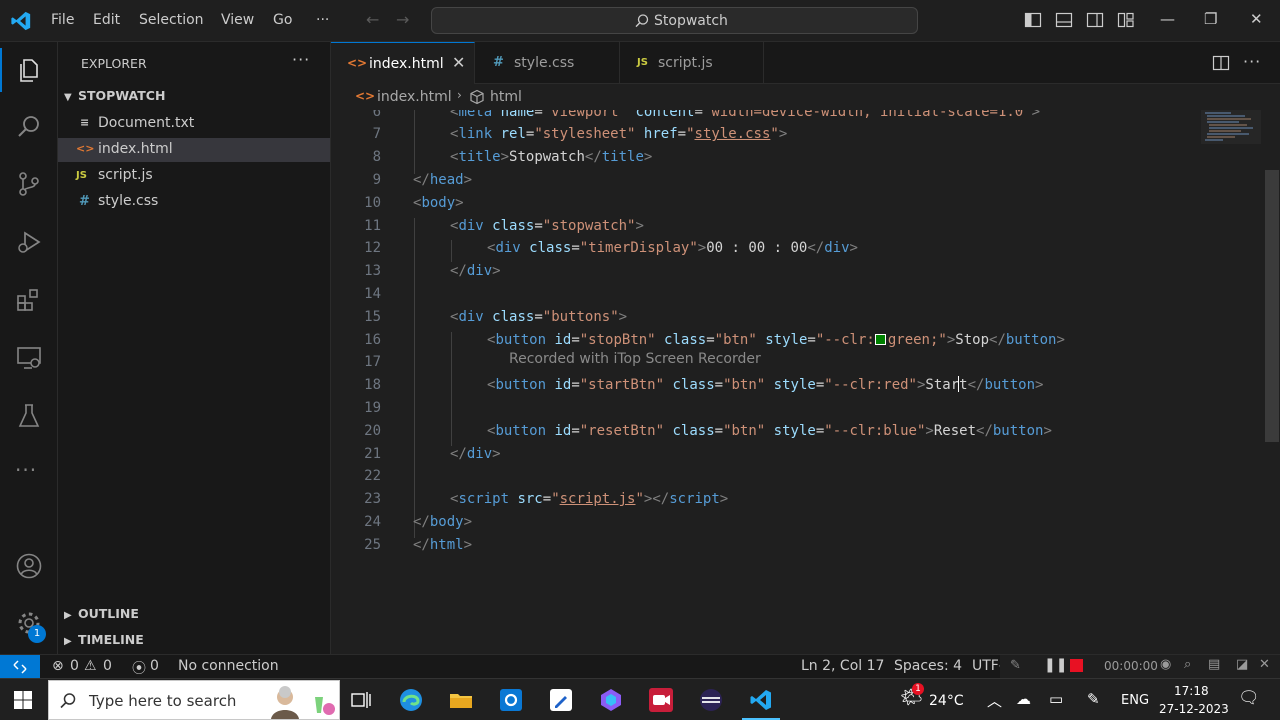 The width and height of the screenshot is (1280, 720). I want to click on outline-section-header: ▶ OUTLINE, so click(101, 613).